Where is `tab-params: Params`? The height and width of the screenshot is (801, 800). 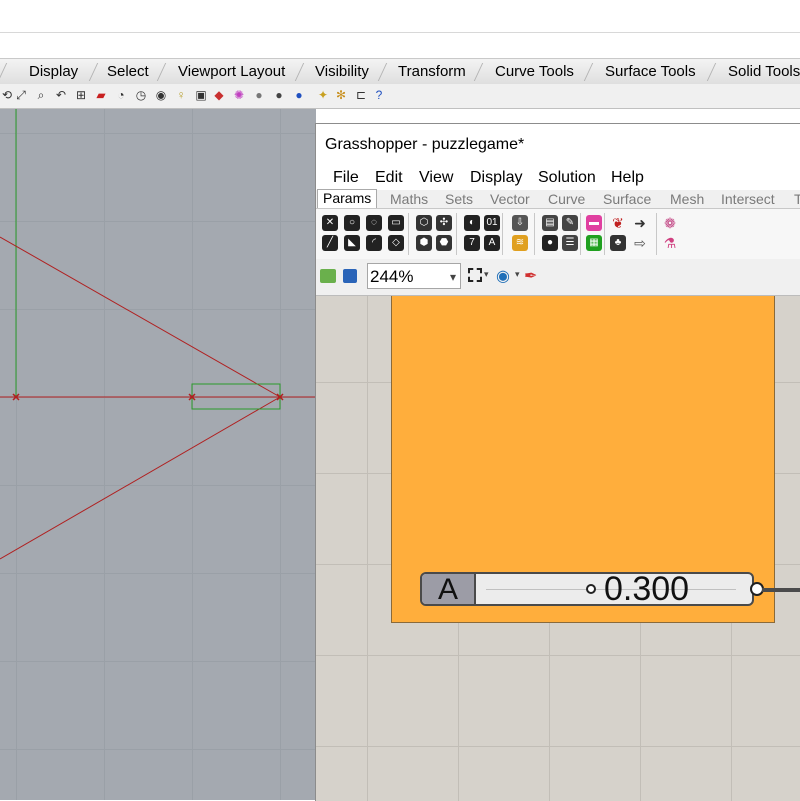 tab-params: Params is located at coordinates (347, 198).